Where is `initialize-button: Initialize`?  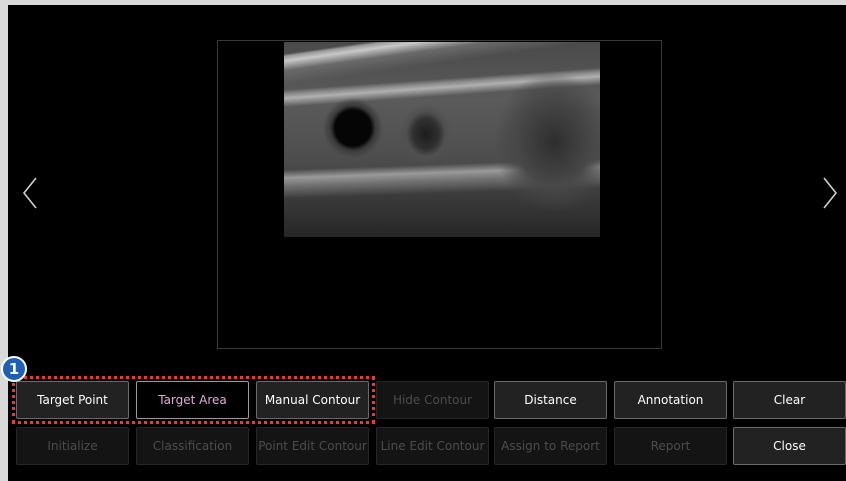
initialize-button: Initialize is located at coordinates (72, 446).